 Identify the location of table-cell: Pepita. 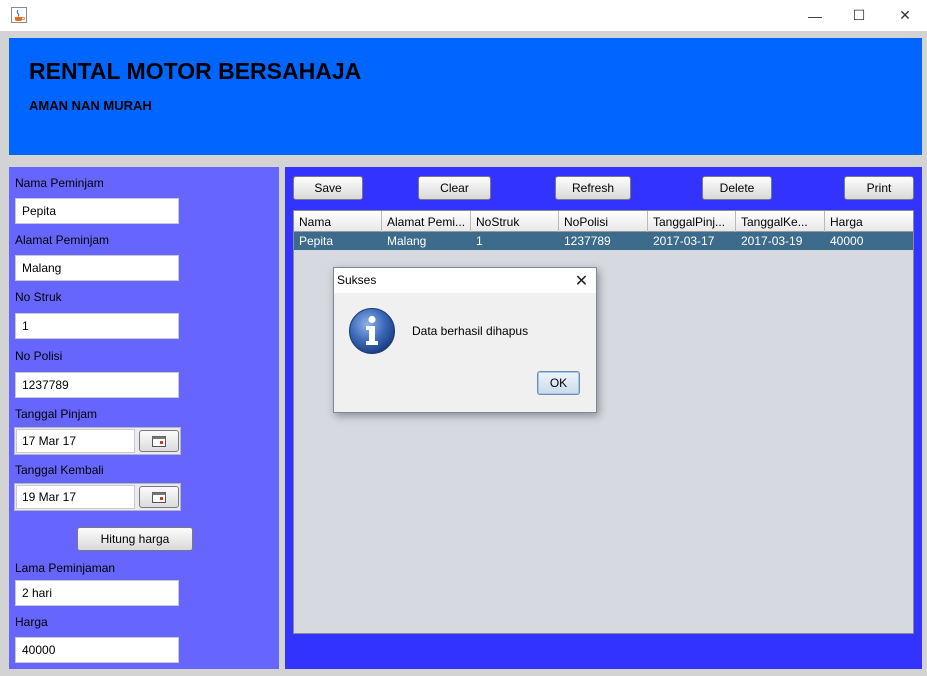
(316, 241).